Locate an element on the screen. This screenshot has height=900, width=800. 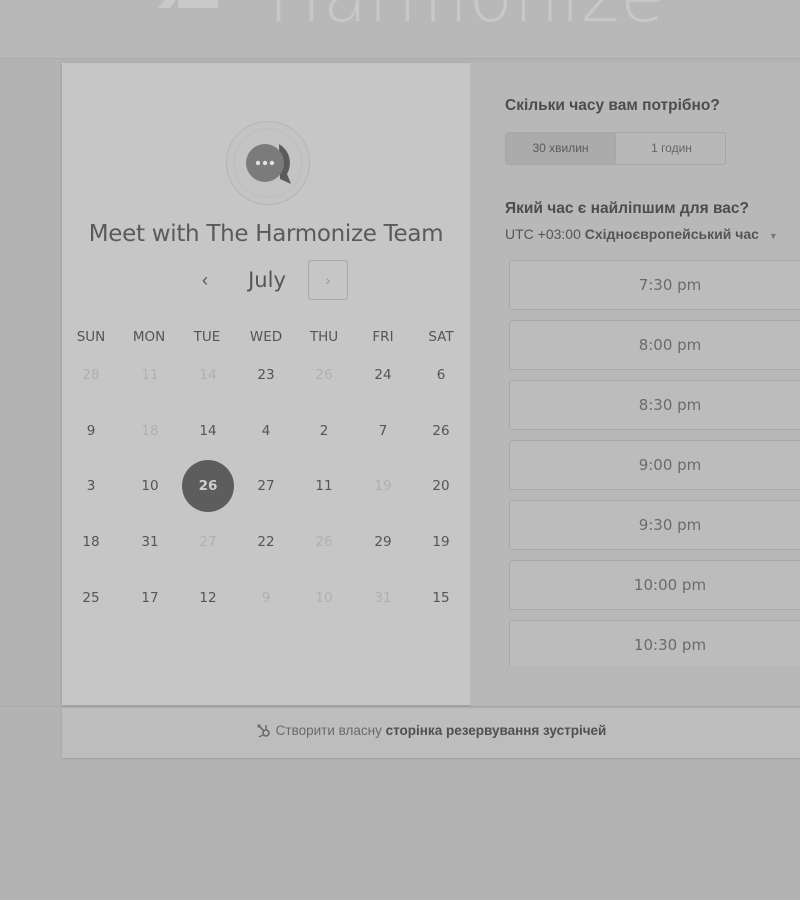
calendar-day: 12 is located at coordinates (208, 598).